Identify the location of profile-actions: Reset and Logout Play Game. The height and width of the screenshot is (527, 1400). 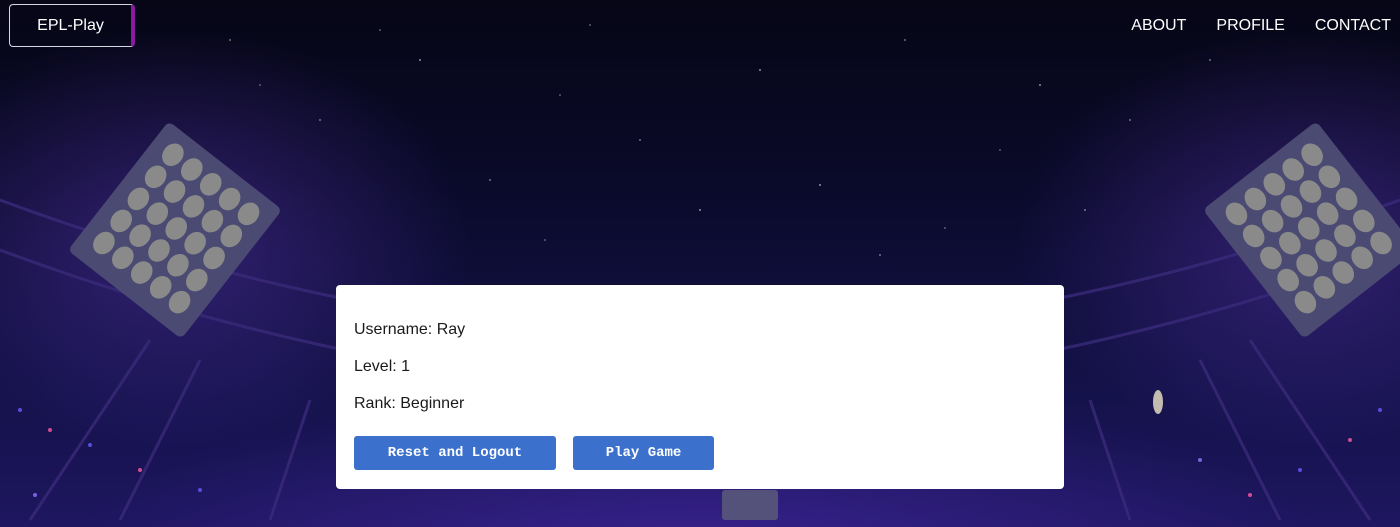
(534, 453).